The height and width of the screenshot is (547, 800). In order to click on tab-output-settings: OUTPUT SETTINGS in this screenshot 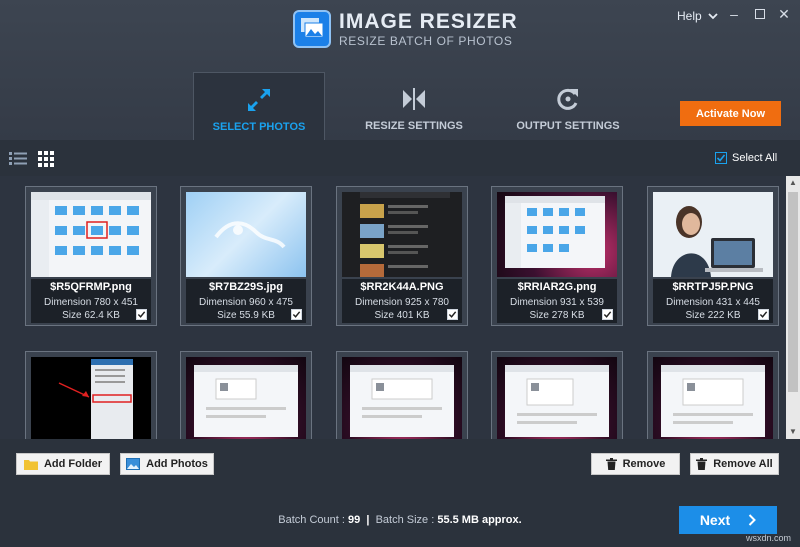, I will do `click(568, 106)`.